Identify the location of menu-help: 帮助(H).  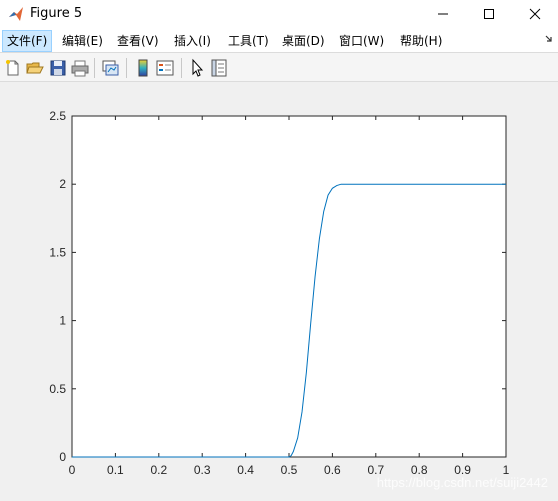
(421, 41).